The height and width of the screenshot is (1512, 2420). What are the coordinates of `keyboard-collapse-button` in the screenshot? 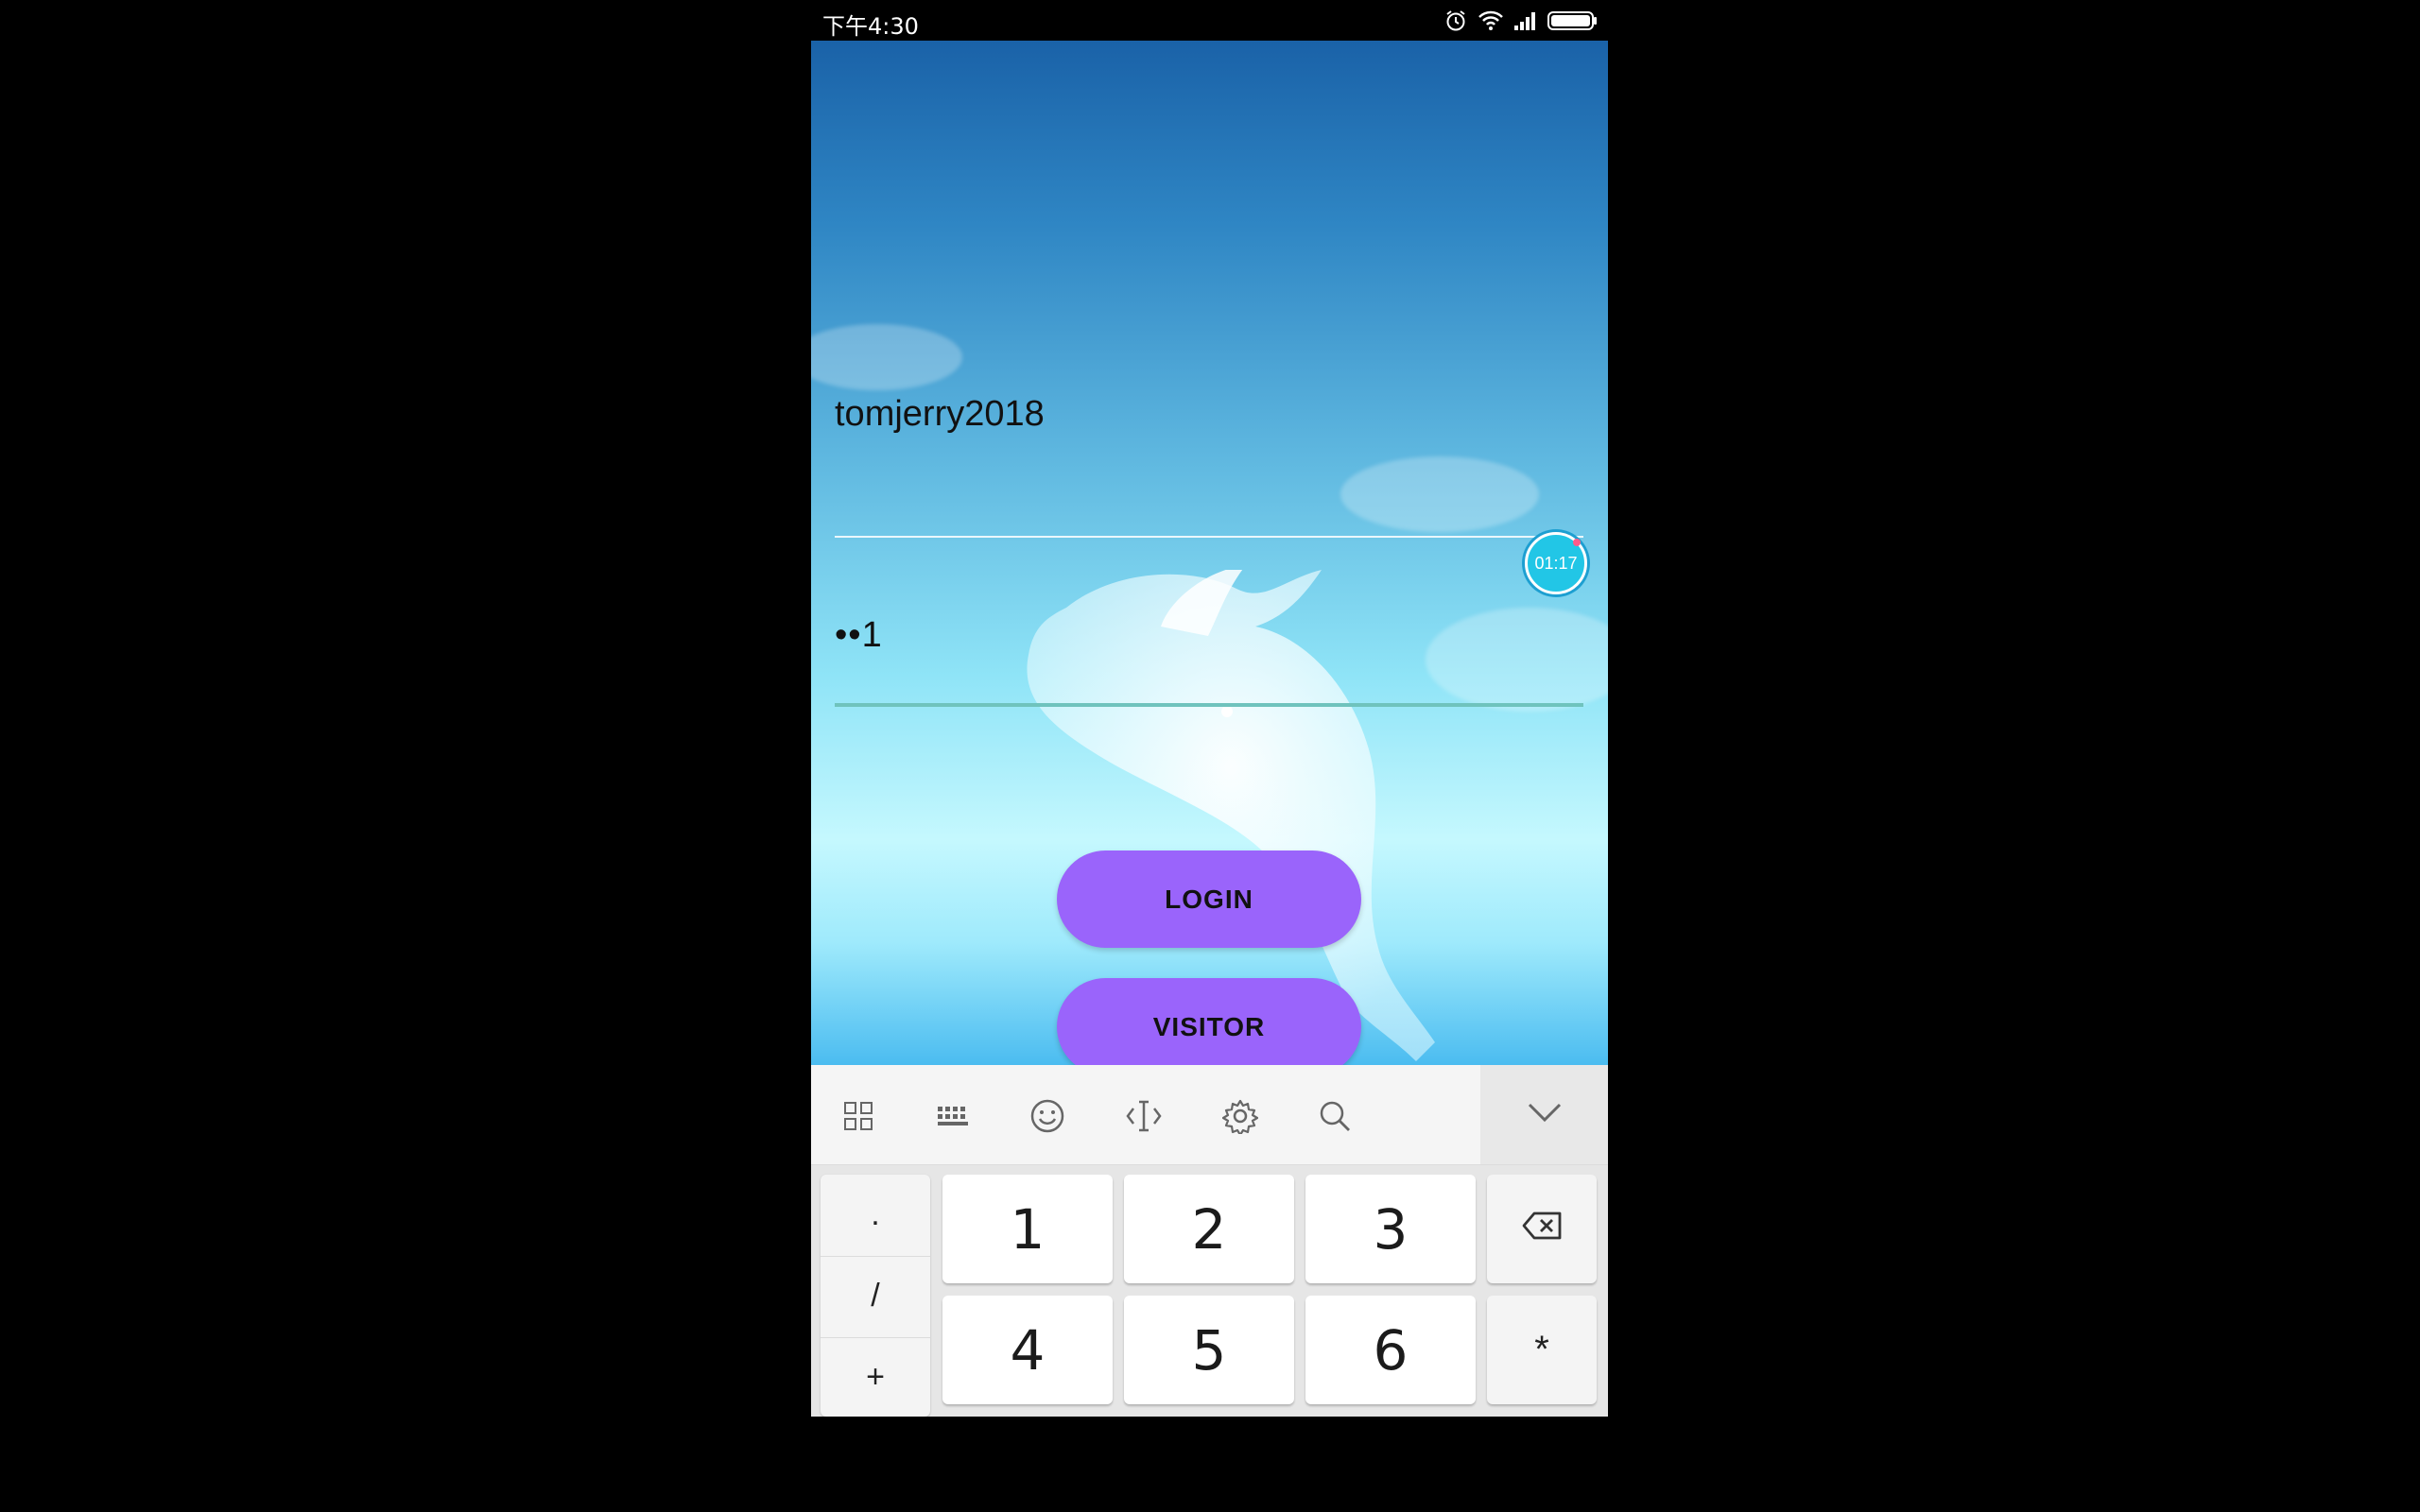 It's located at (1544, 1114).